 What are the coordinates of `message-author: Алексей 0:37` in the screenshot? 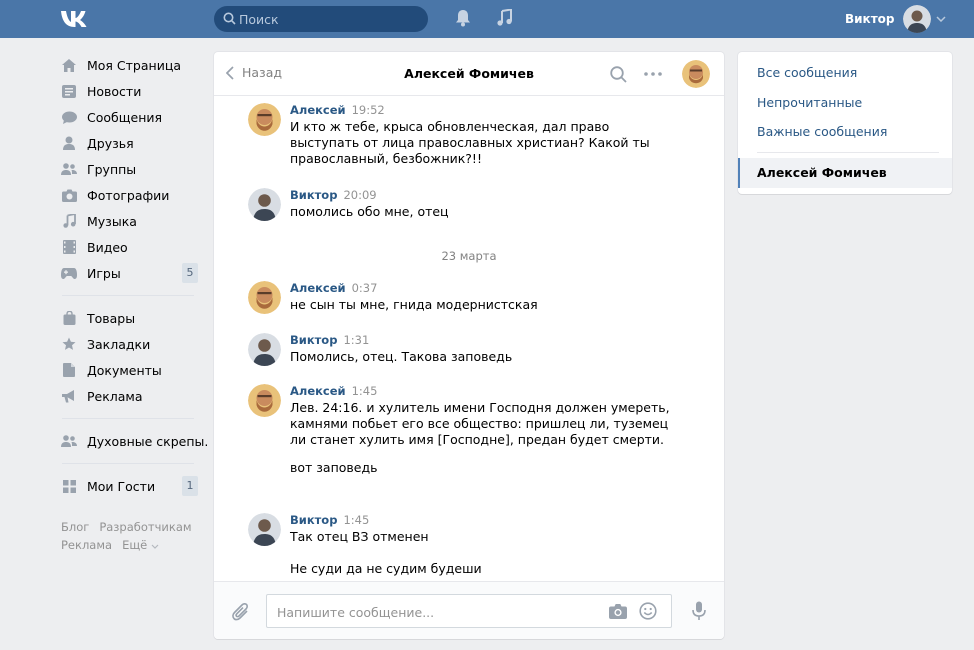 It's located at (333, 288).